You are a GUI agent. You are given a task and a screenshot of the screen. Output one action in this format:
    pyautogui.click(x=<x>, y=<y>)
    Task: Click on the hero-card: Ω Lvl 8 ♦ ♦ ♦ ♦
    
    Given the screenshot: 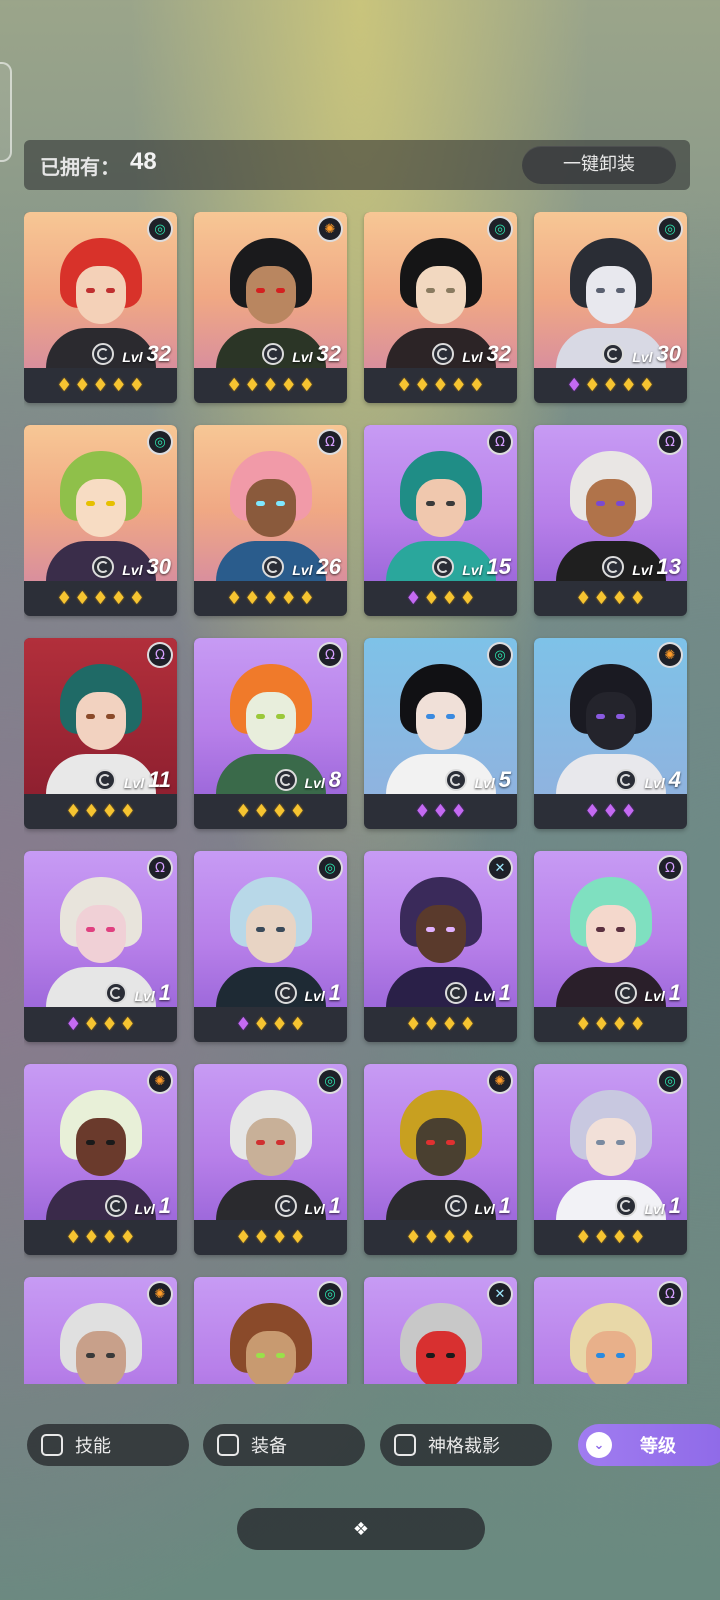 What is the action you would take?
    pyautogui.click(x=270, y=733)
    